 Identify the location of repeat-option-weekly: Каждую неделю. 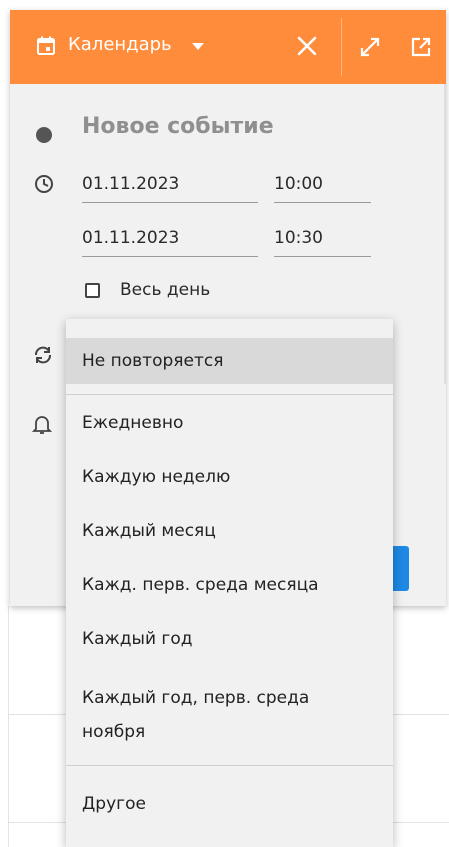
(229, 477).